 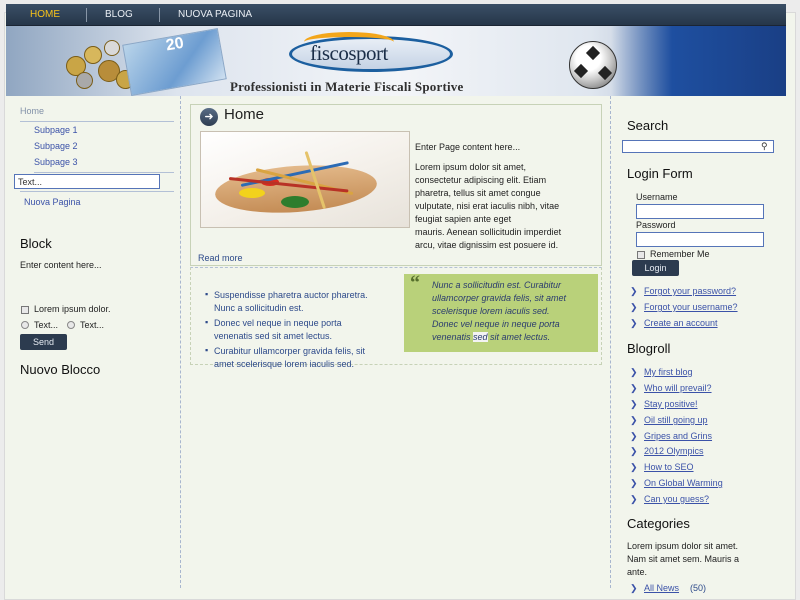 What do you see at coordinates (36, 243) in the screenshot?
I see `block-title: Block` at bounding box center [36, 243].